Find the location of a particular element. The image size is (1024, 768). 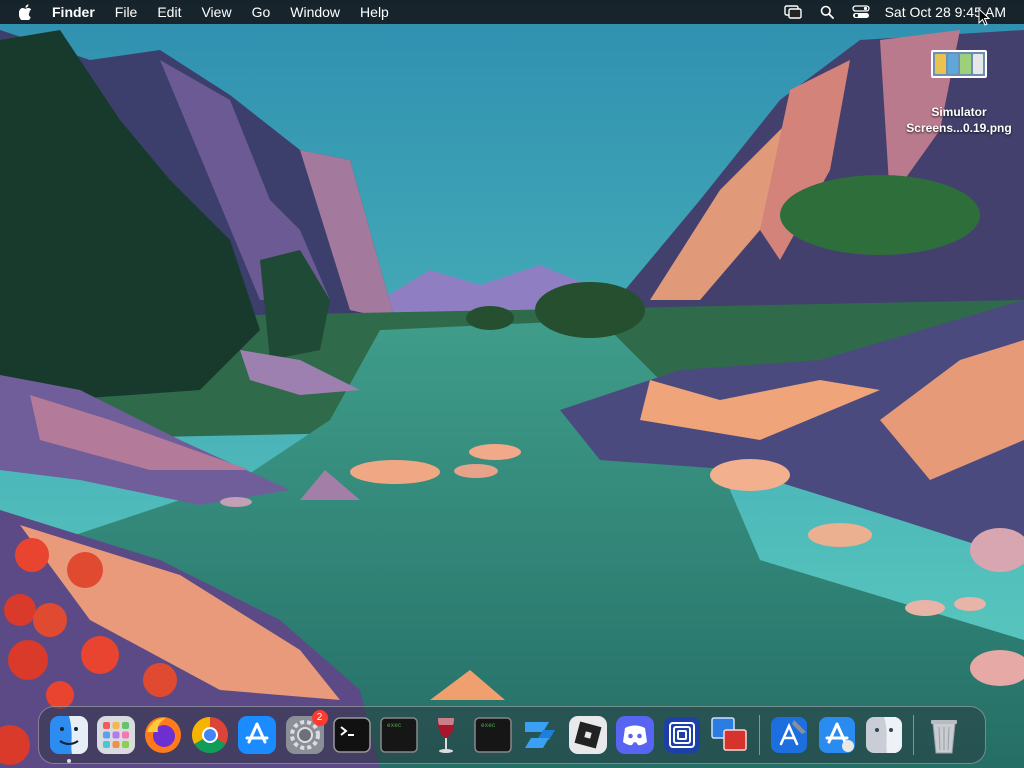

menu-help: Help is located at coordinates (374, 12).